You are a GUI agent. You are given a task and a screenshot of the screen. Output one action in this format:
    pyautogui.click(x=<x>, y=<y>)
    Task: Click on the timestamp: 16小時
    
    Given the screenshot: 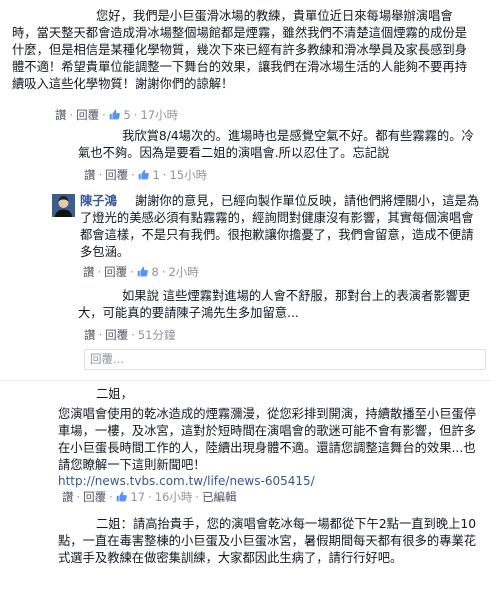 What is the action you would take?
    pyautogui.click(x=174, y=497)
    